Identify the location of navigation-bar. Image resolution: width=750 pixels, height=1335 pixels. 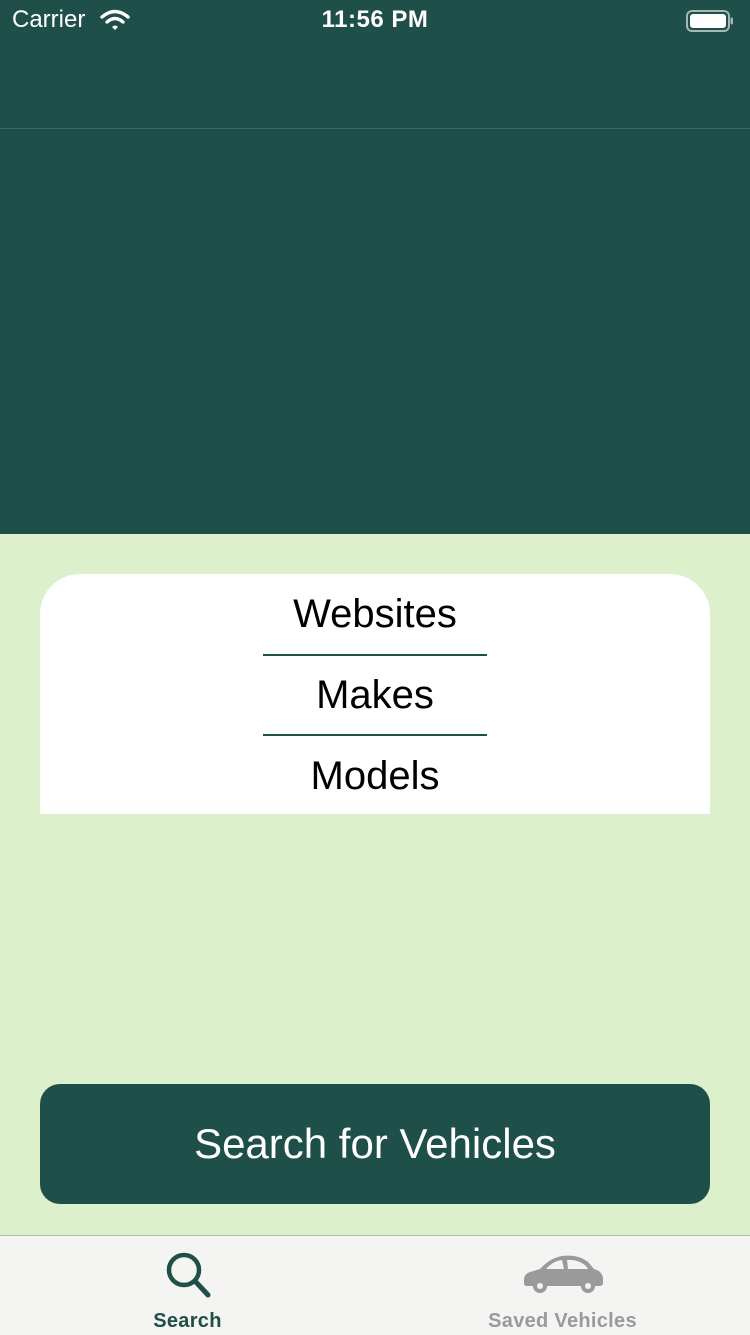
(375, 84).